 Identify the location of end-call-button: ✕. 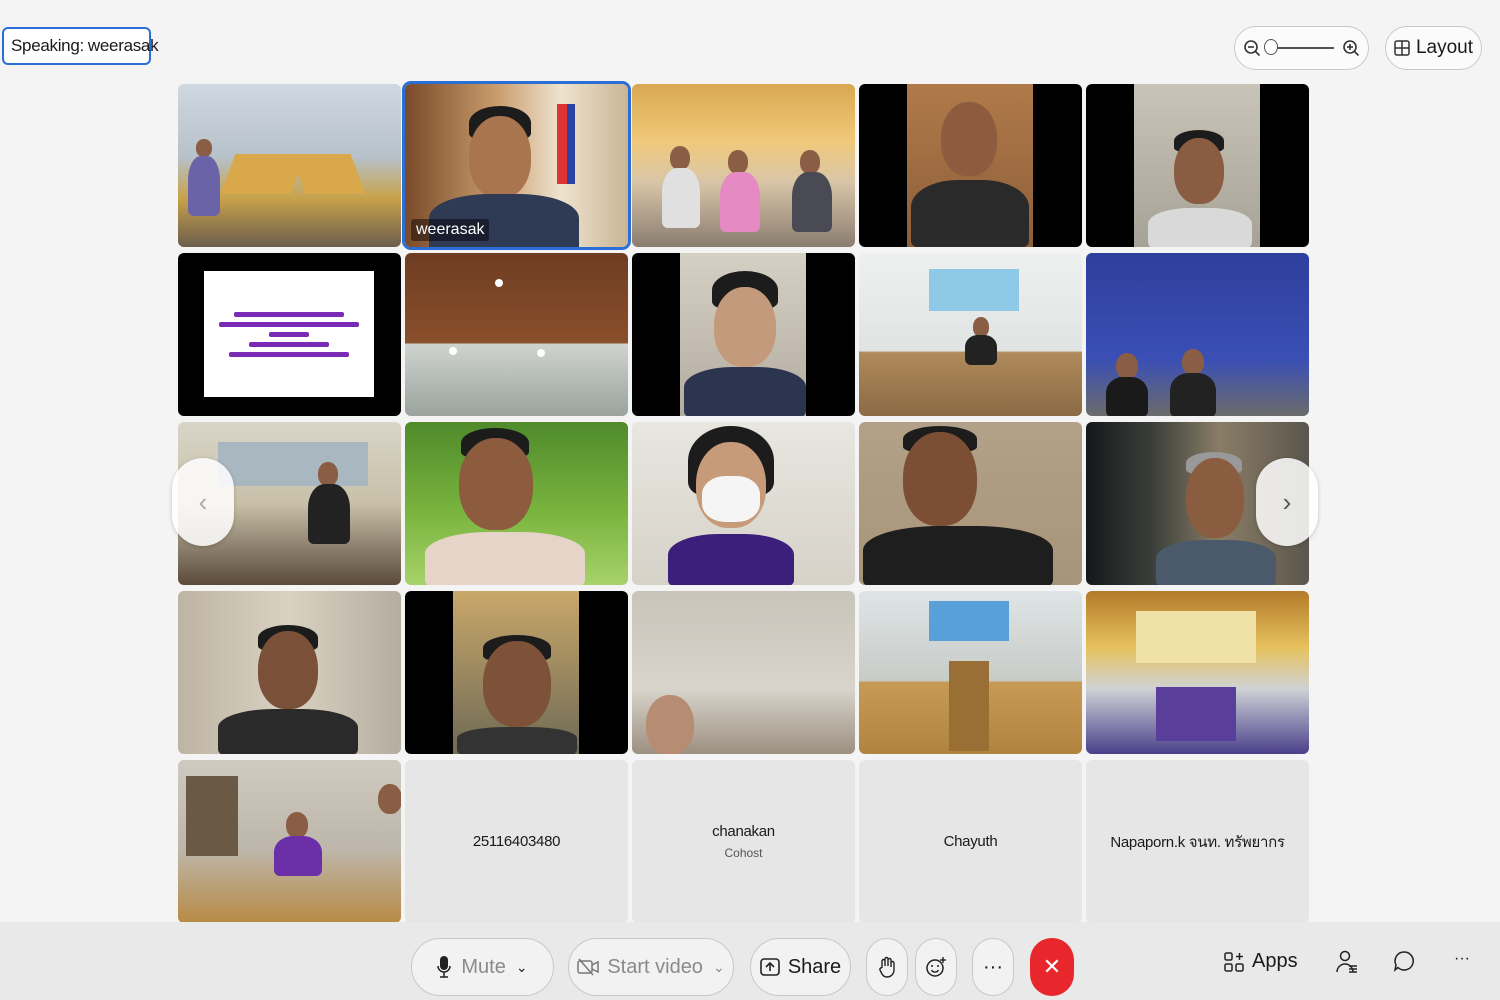
(1052, 967).